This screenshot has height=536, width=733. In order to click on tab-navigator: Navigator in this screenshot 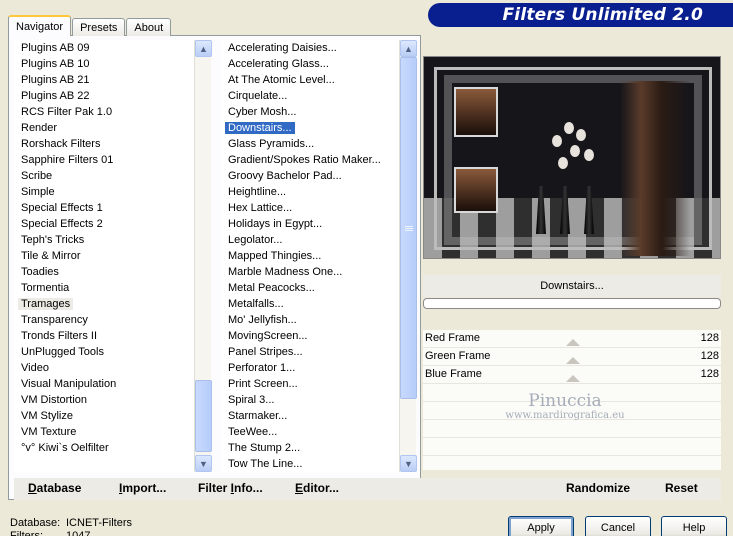, I will do `click(40, 25)`.